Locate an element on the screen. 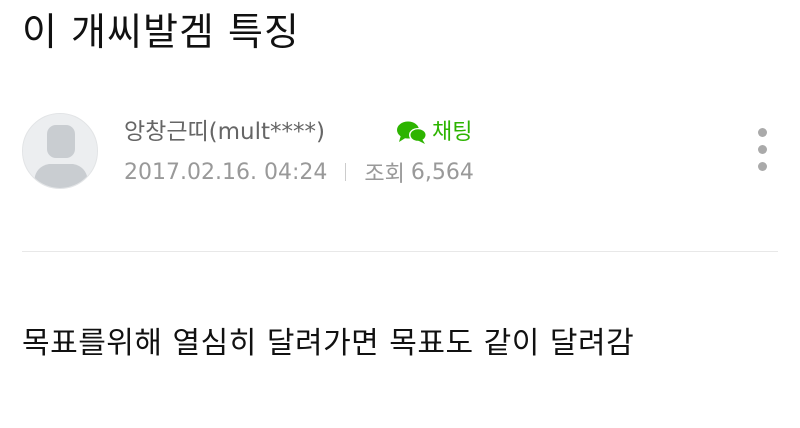  author-avatar is located at coordinates (60, 151).